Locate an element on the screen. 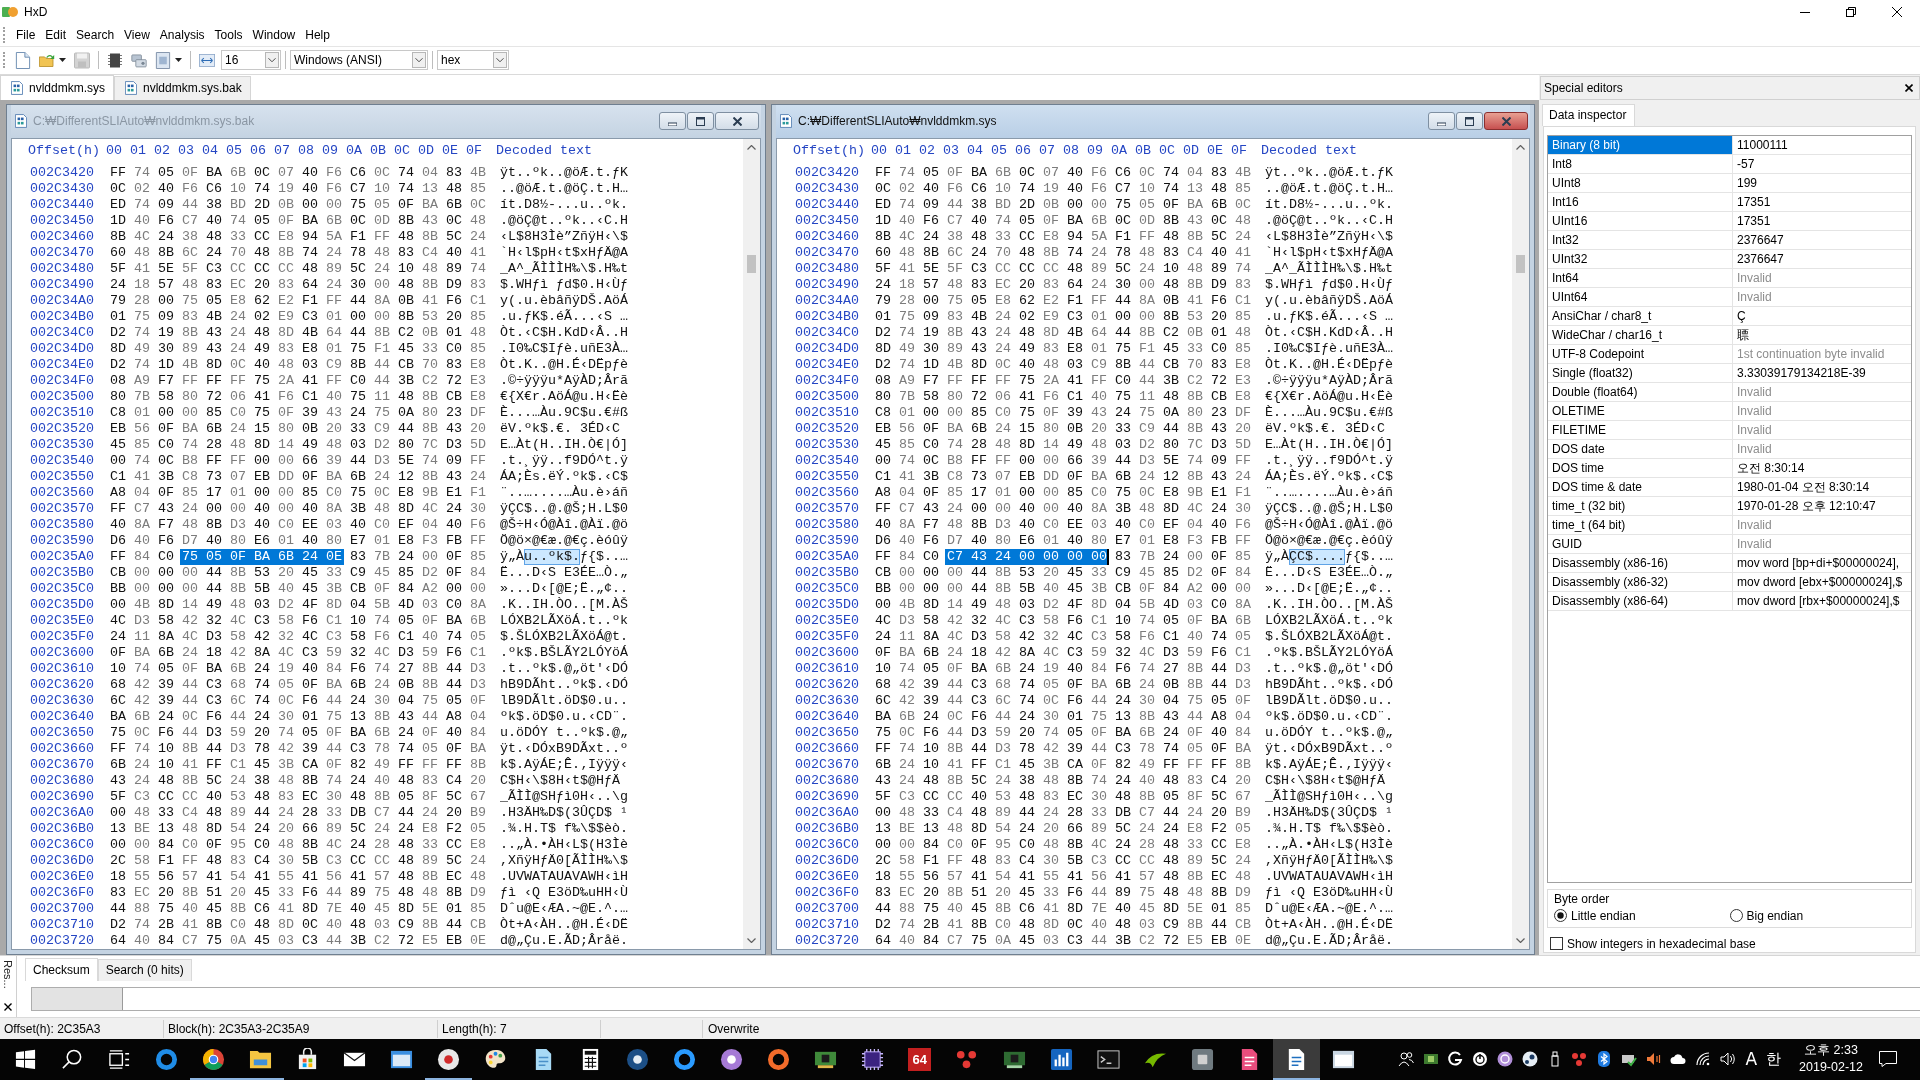  menu-item: Edit is located at coordinates (56, 34).